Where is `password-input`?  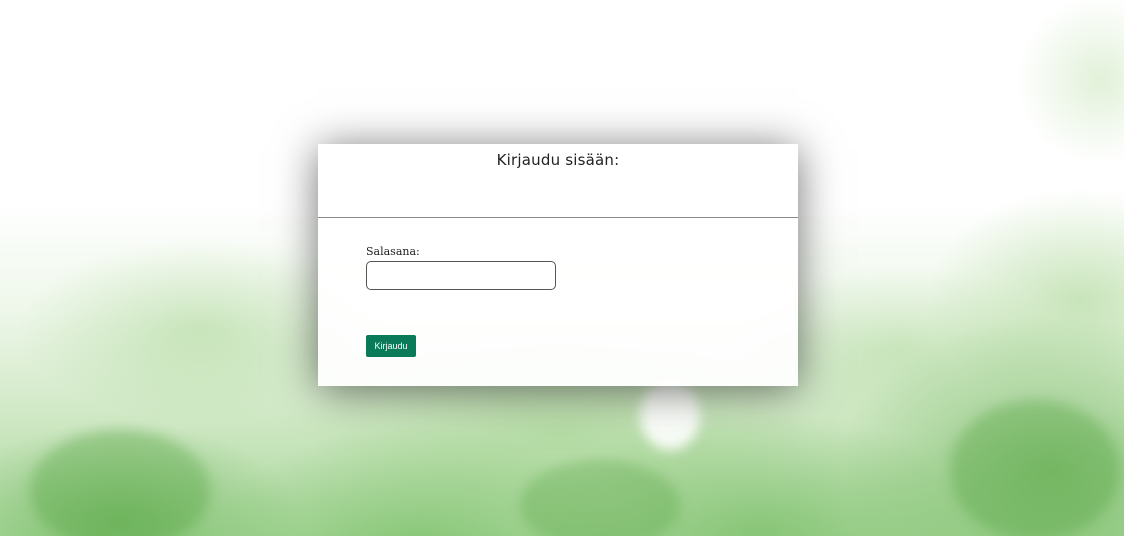 password-input is located at coordinates (461, 275).